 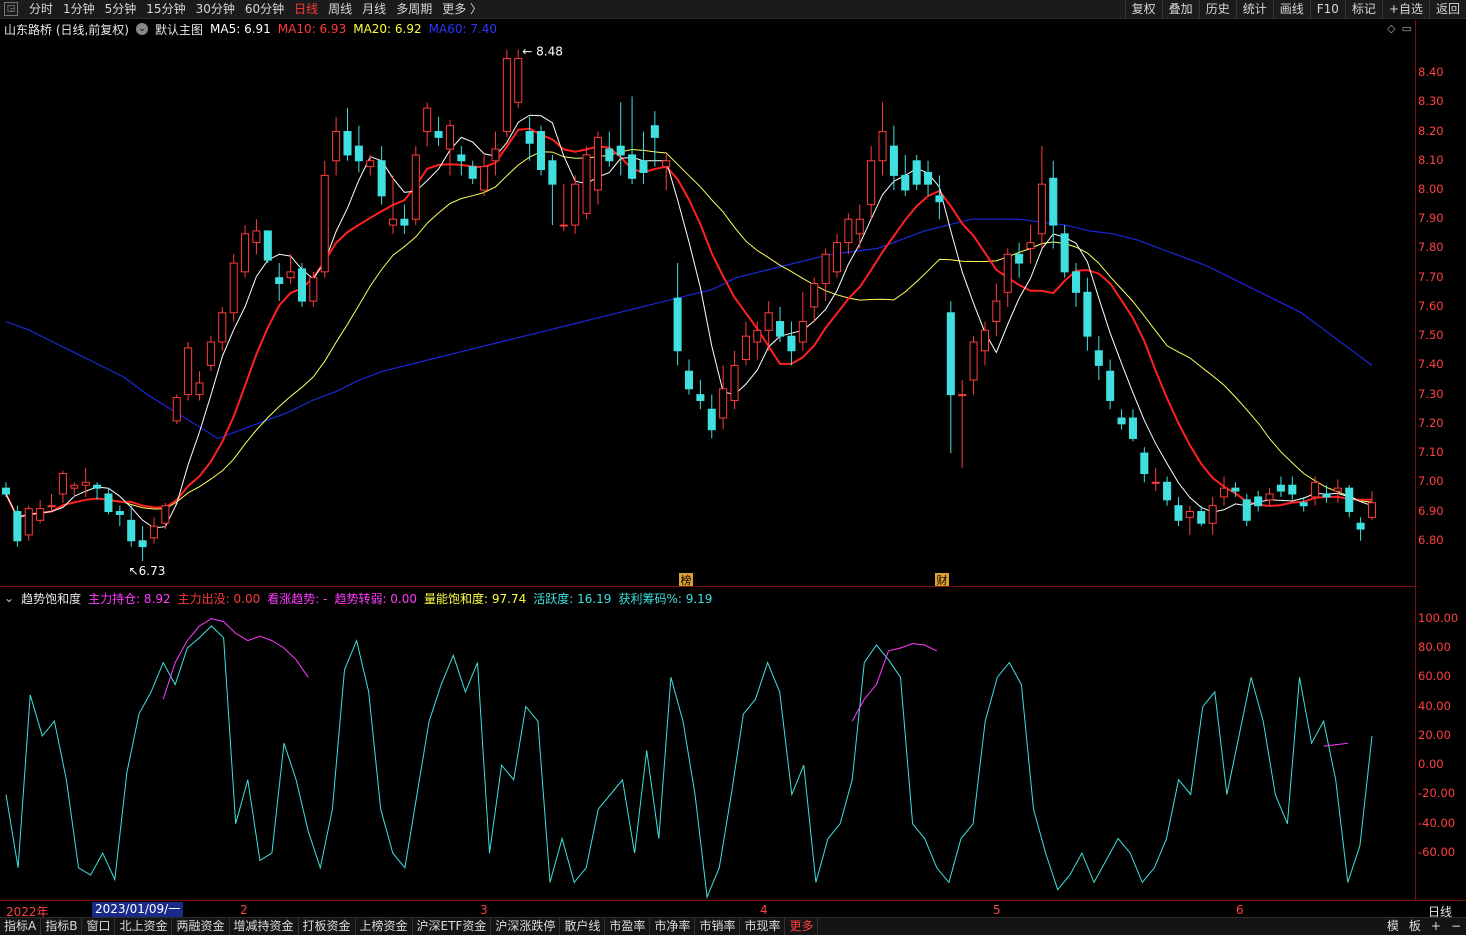 What do you see at coordinates (1431, 72) in the screenshot?
I see `price-tick-0: 8.40` at bounding box center [1431, 72].